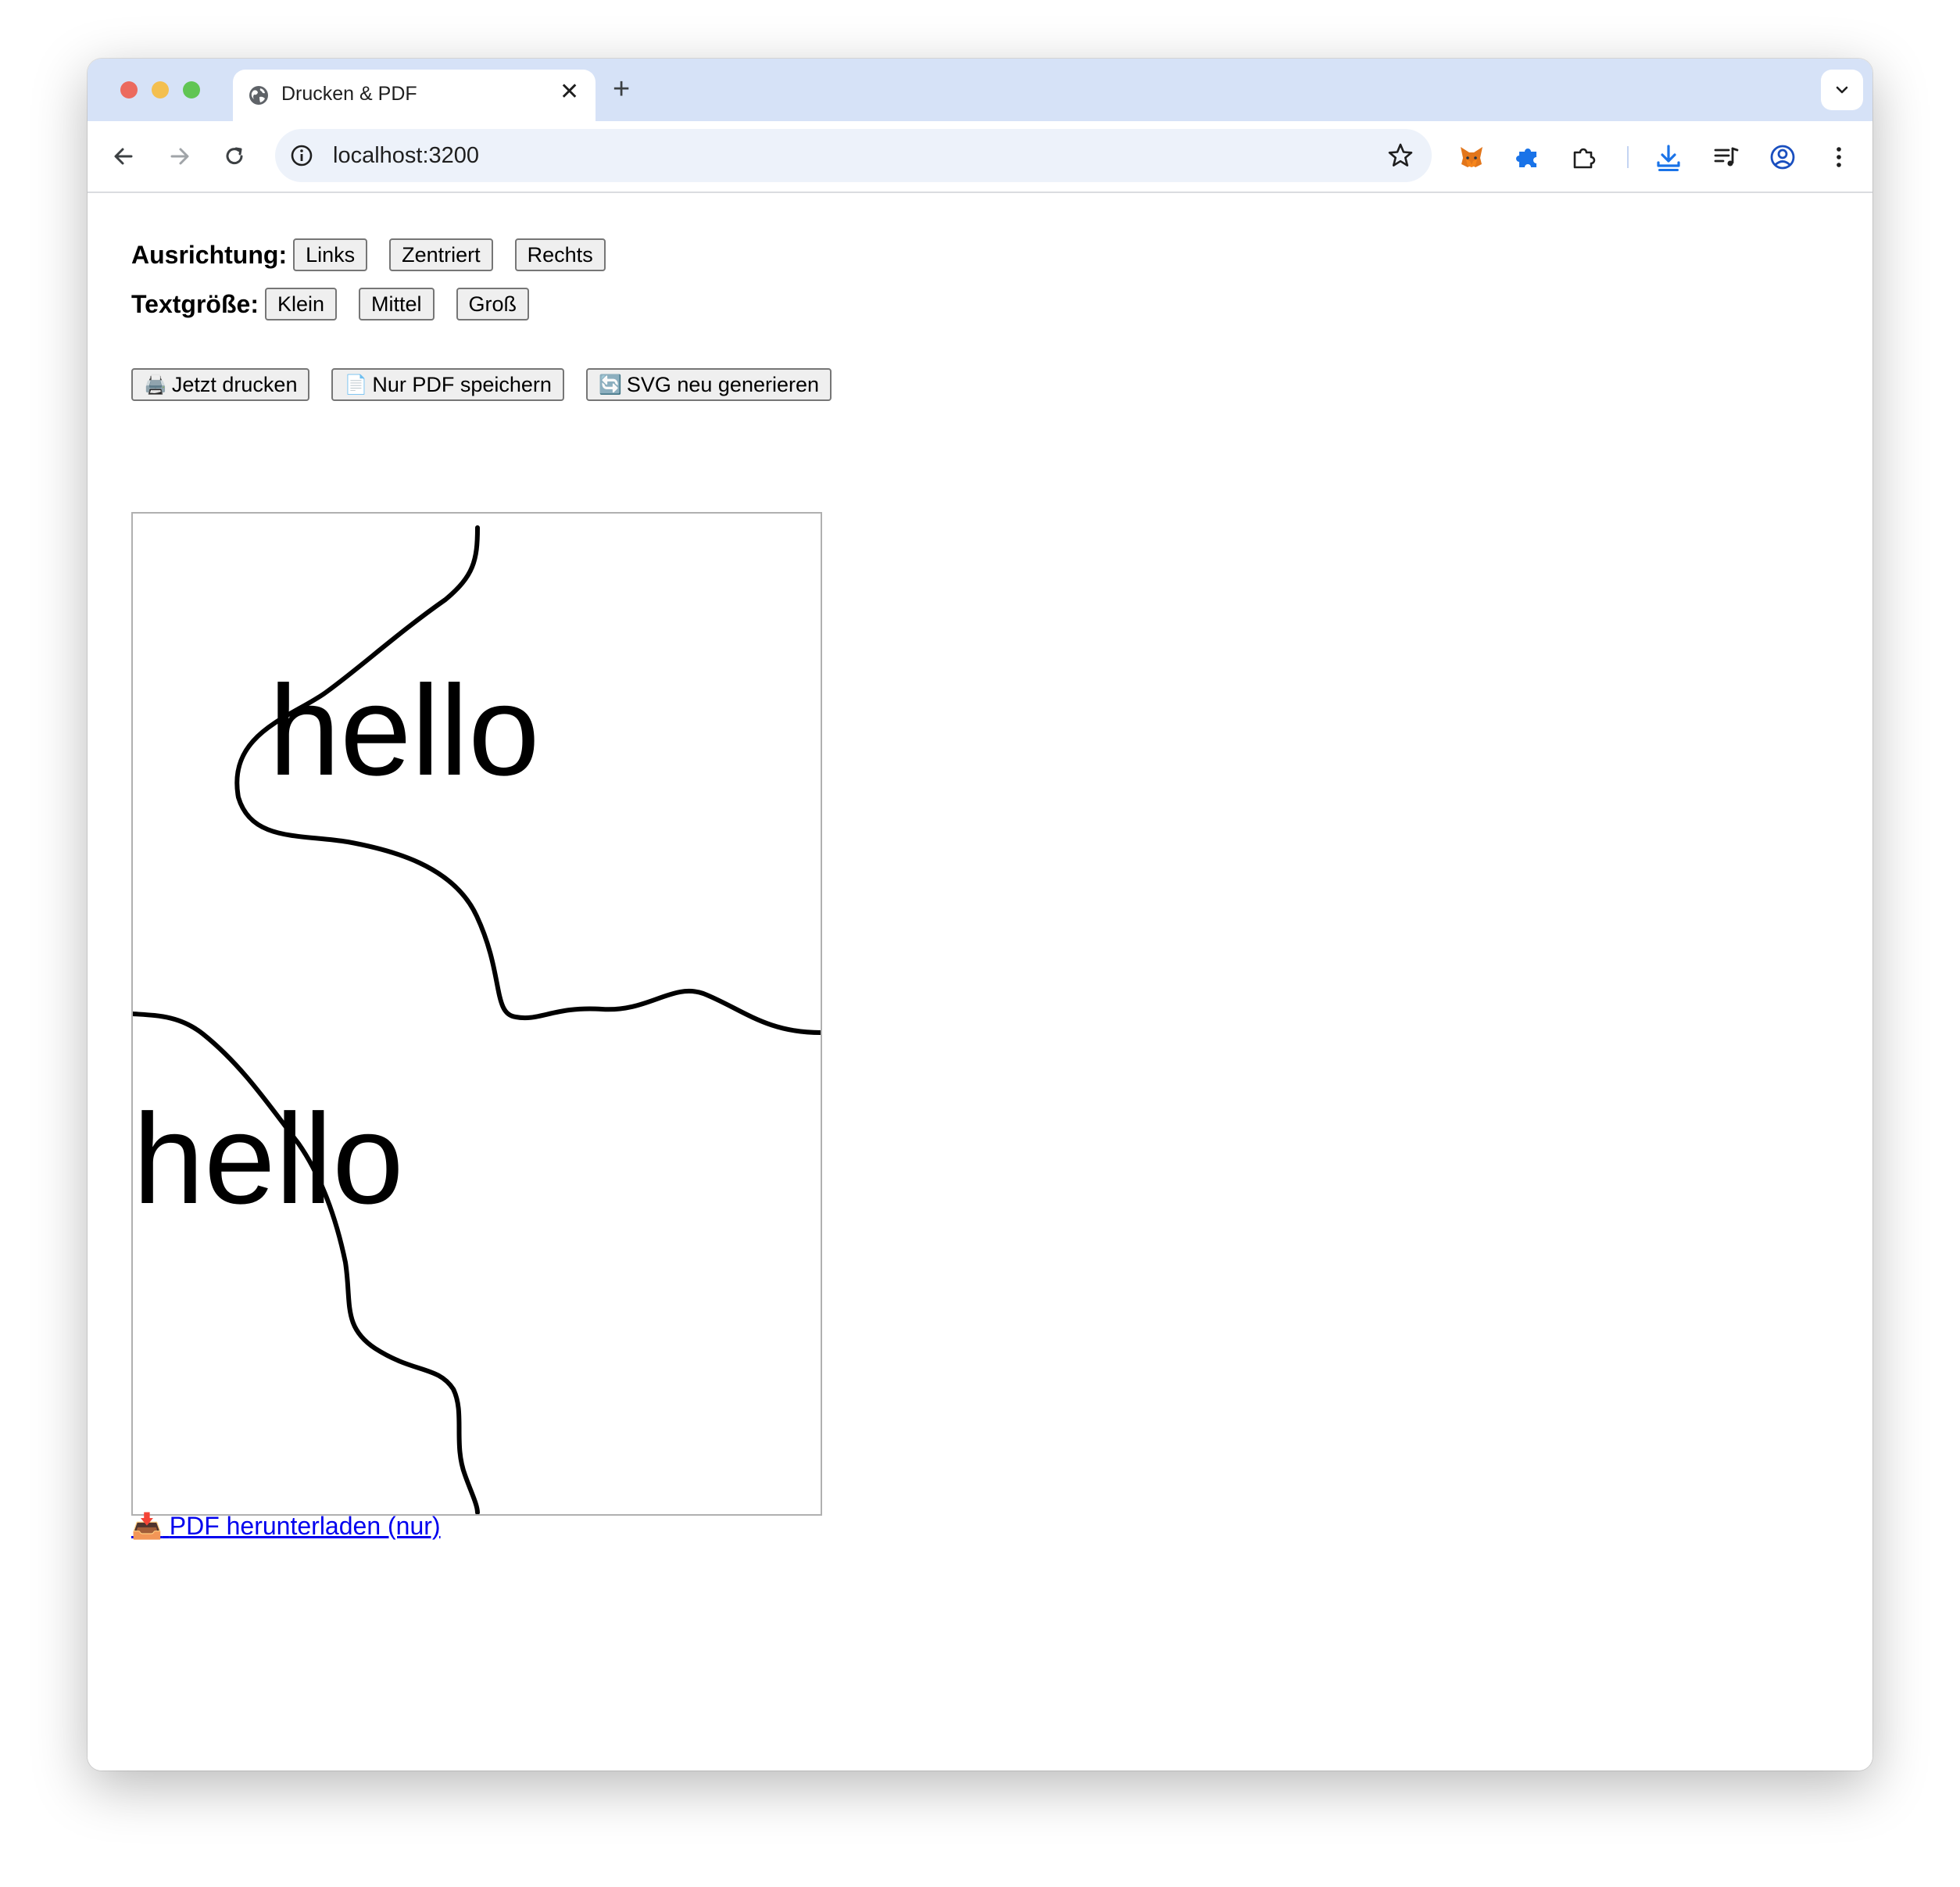 This screenshot has width=1960, height=1887. Describe the element at coordinates (1471, 157) in the screenshot. I see `metamask-fox-icon` at that location.